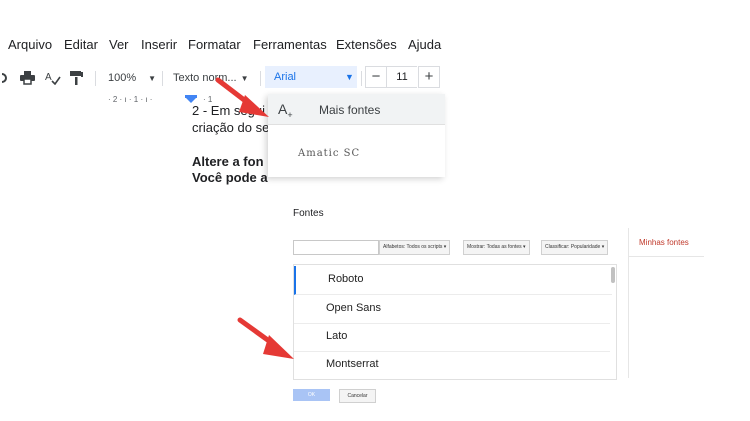 The height and width of the screenshot is (421, 750). Describe the element at coordinates (424, 44) in the screenshot. I see `menu-ajuda: Ajuda` at that location.